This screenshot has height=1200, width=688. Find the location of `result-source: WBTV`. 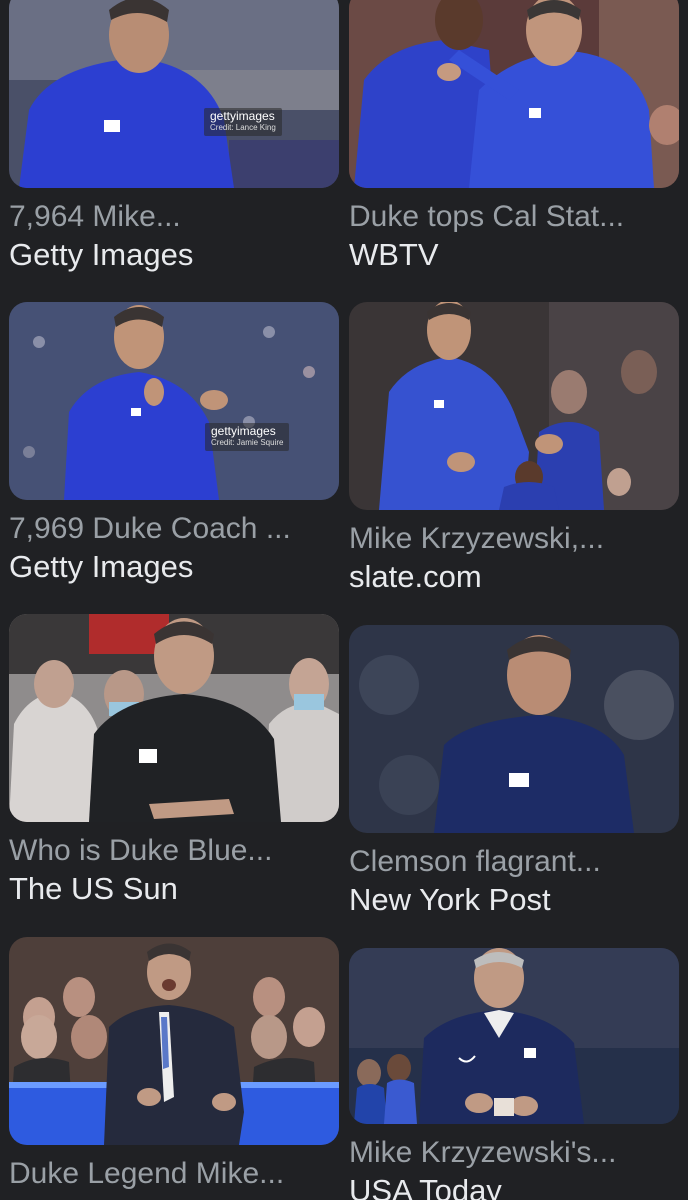

result-source: WBTV is located at coordinates (394, 254).